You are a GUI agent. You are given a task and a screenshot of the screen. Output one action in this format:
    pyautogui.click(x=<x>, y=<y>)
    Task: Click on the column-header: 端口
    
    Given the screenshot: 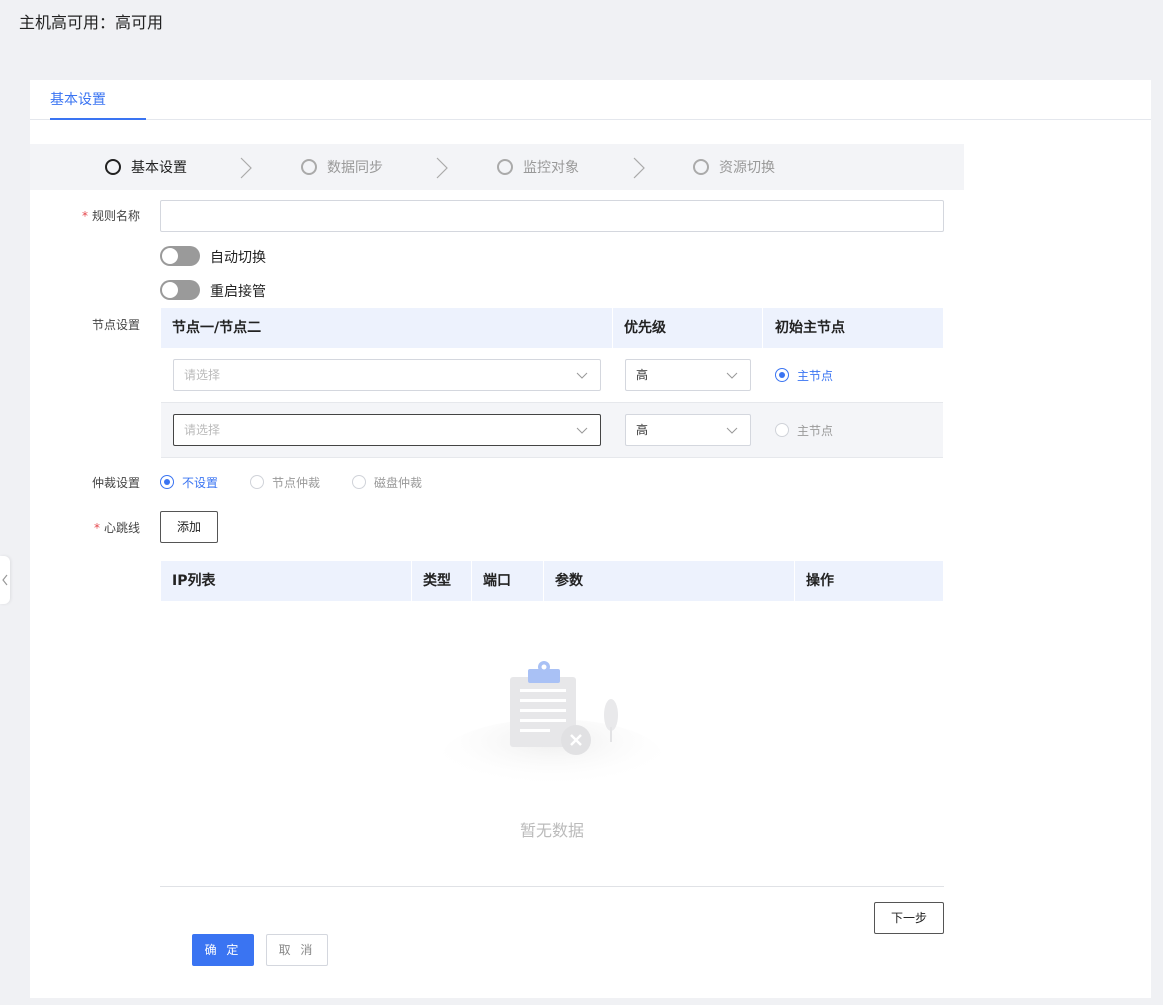 What is the action you would take?
    pyautogui.click(x=497, y=581)
    